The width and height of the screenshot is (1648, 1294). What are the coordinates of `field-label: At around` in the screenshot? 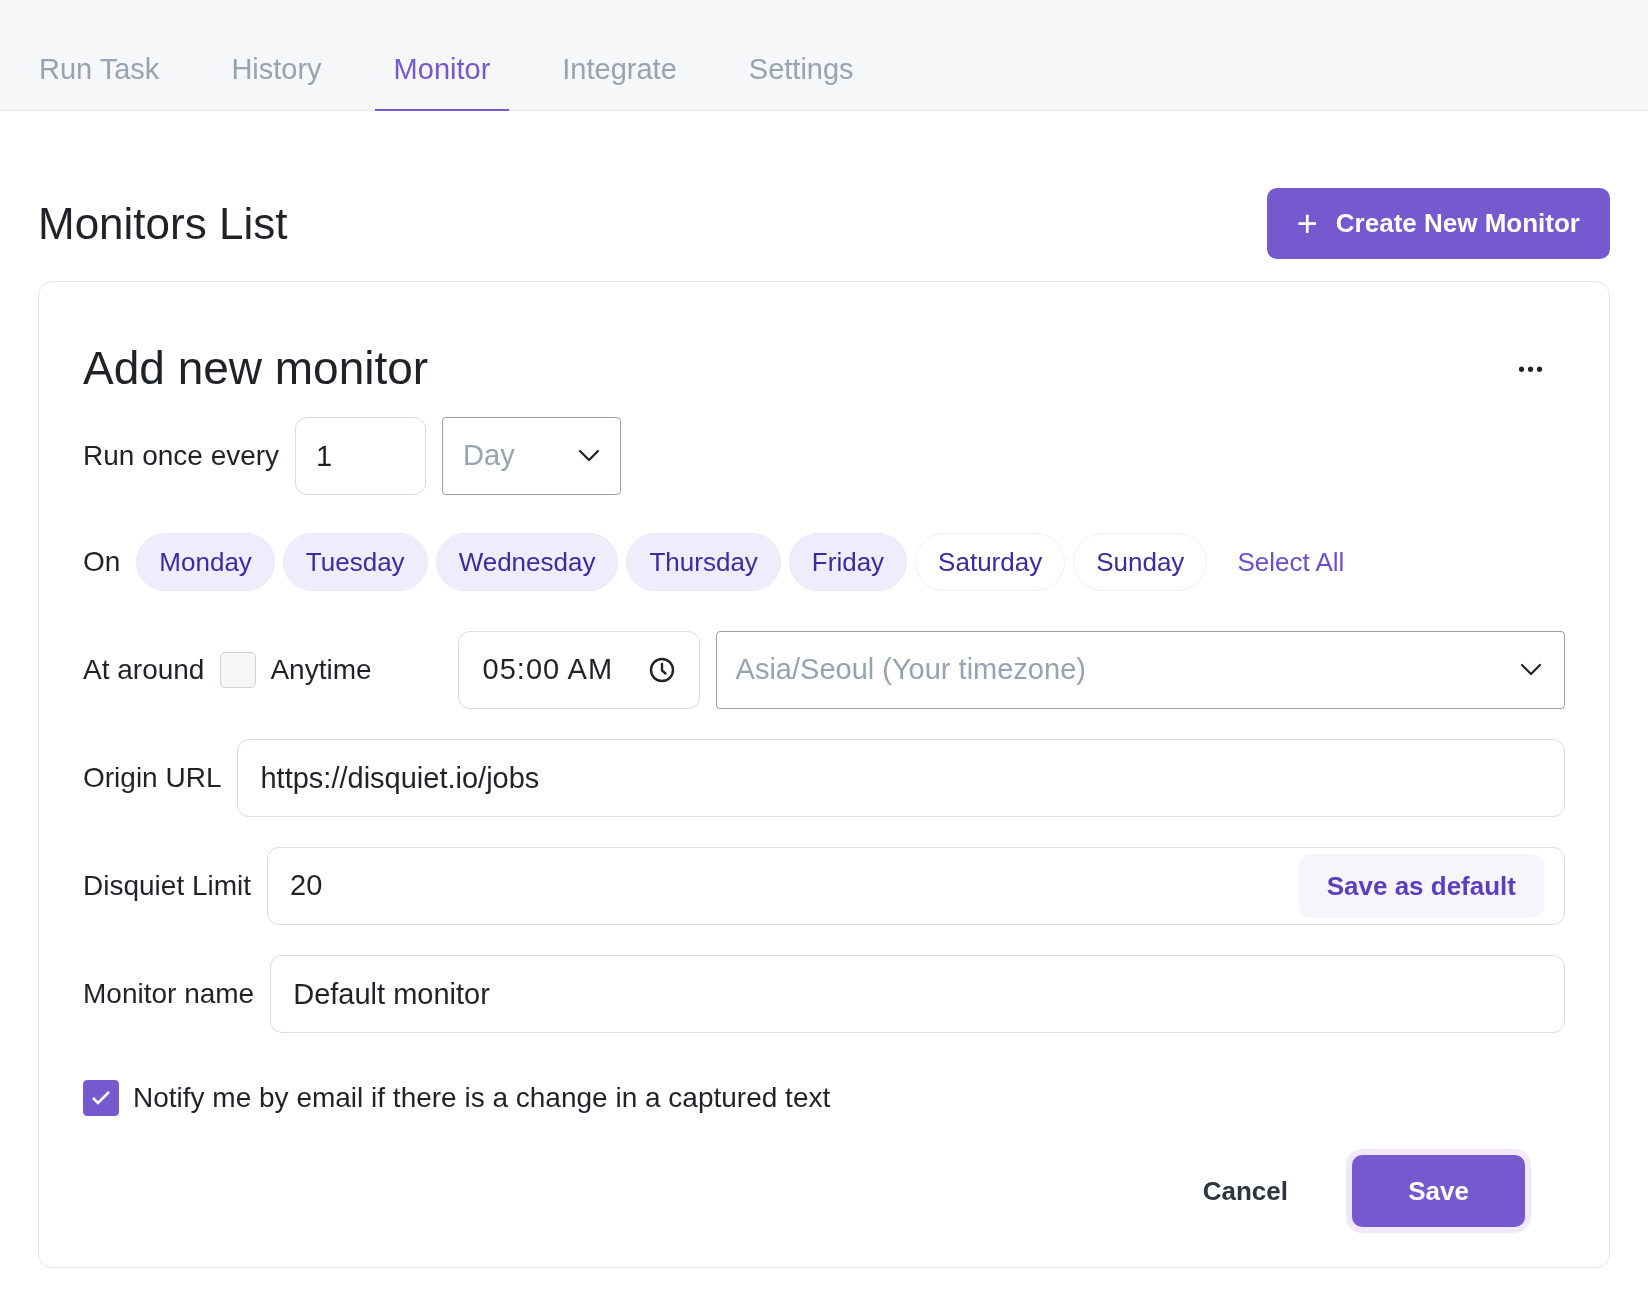 It's located at (144, 670).